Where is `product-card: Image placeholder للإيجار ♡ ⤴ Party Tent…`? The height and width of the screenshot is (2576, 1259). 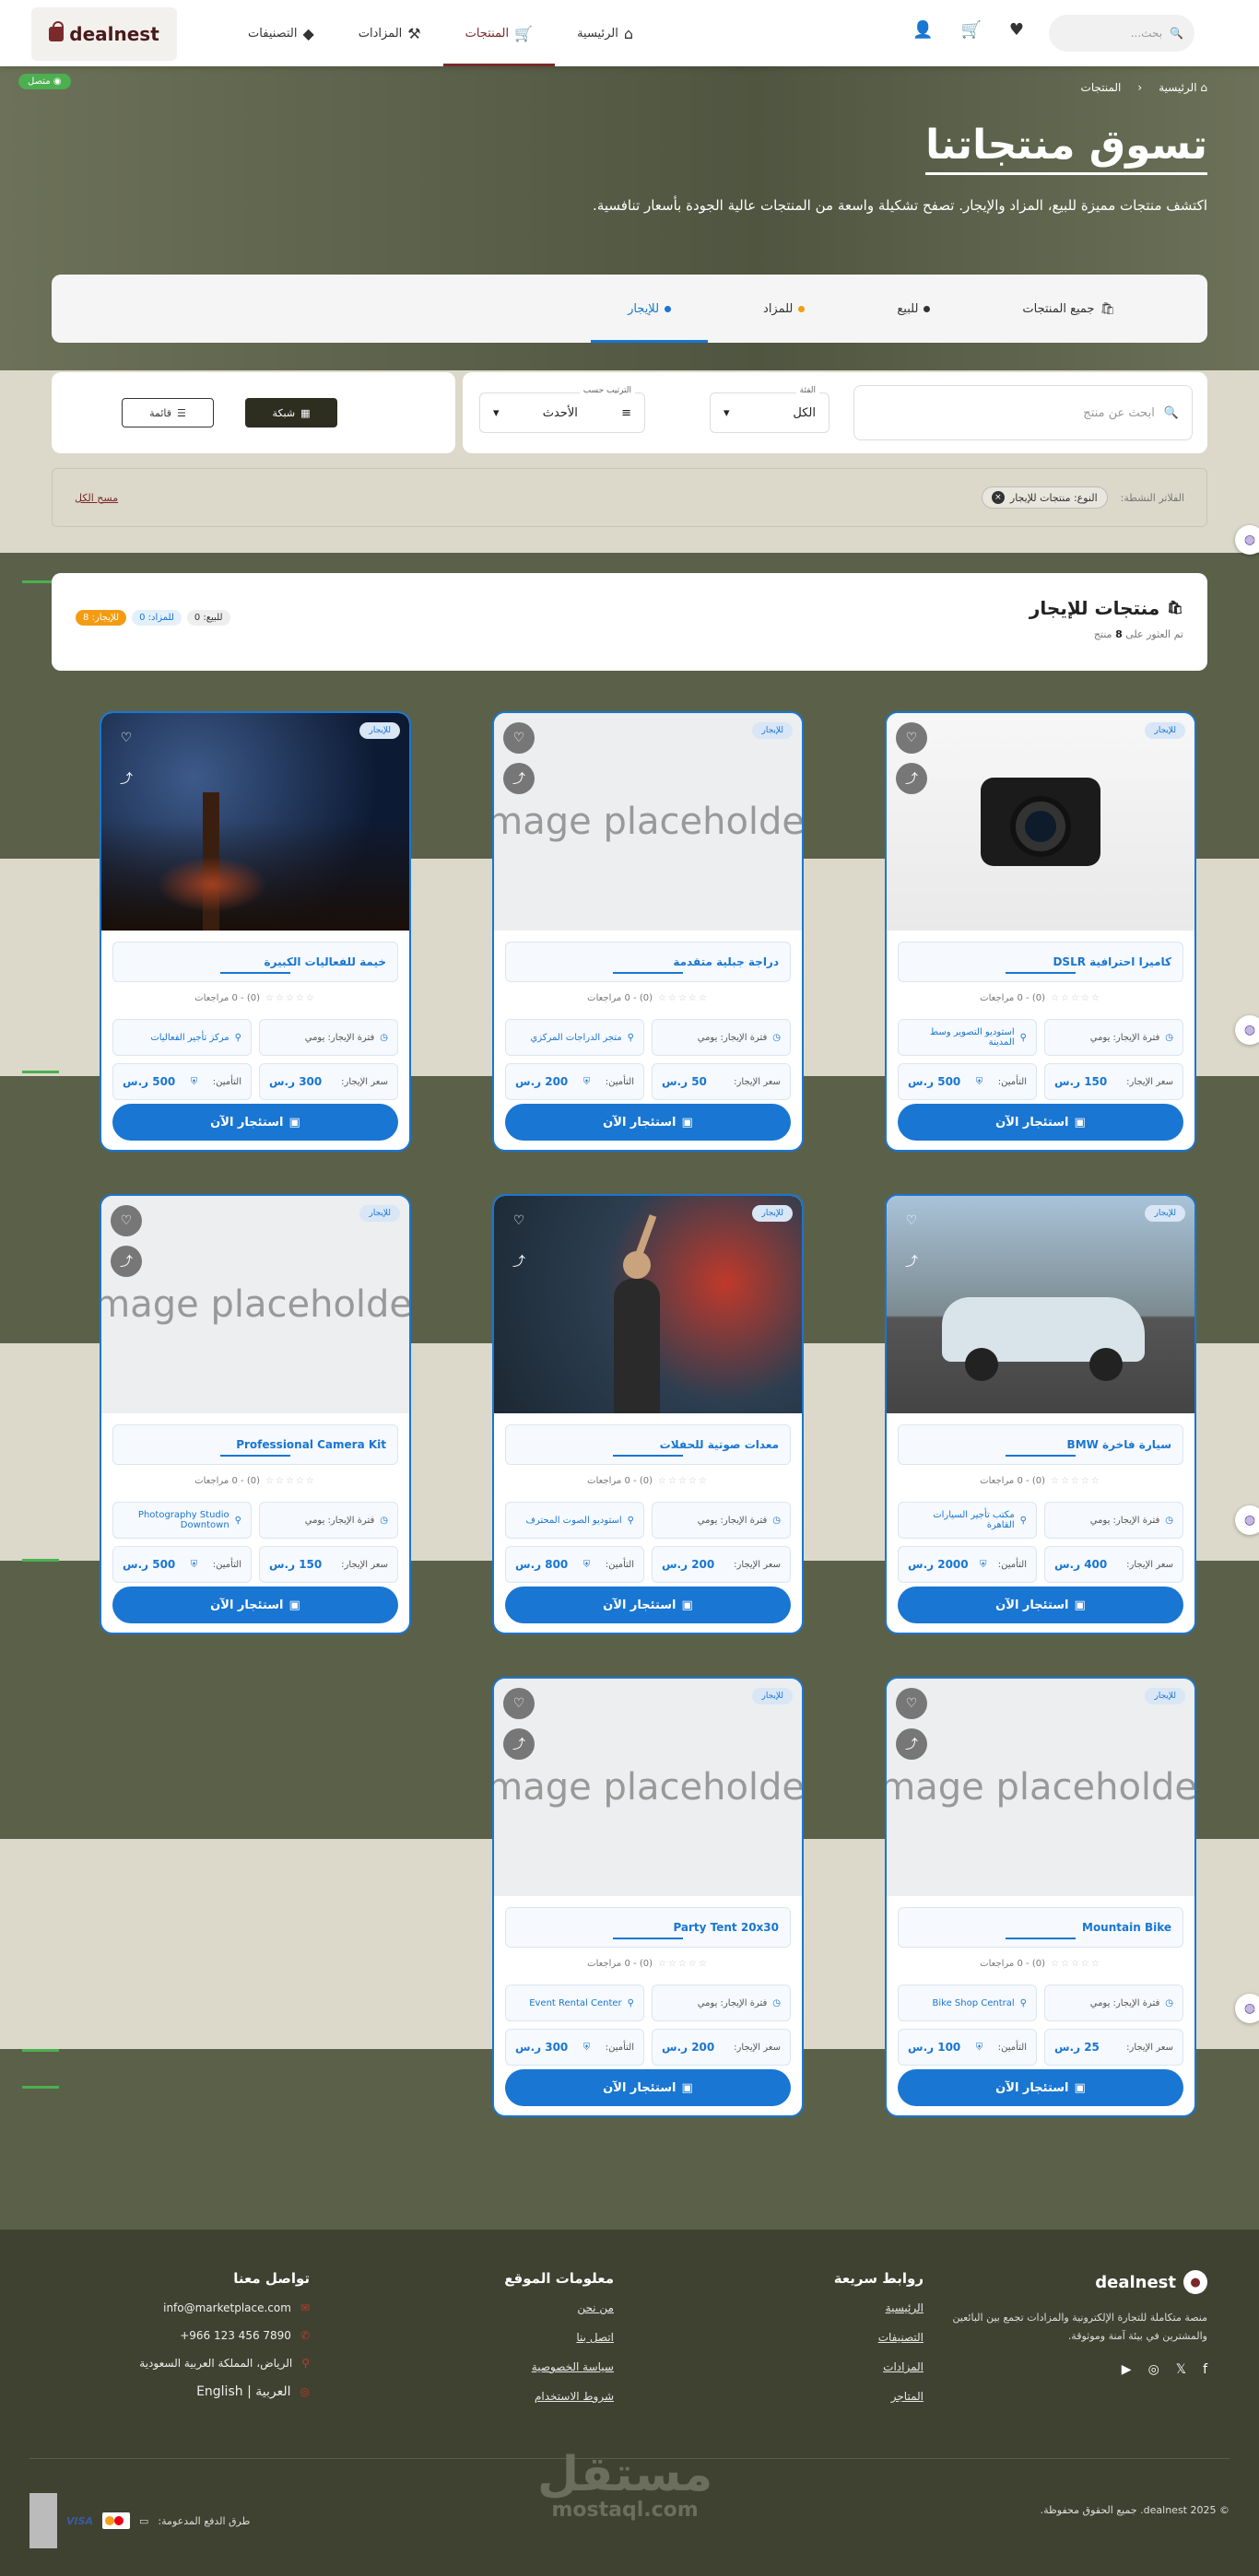
product-card: Image placeholder للإيجار ♡ ⤴ Party Tent… is located at coordinates (648, 1897).